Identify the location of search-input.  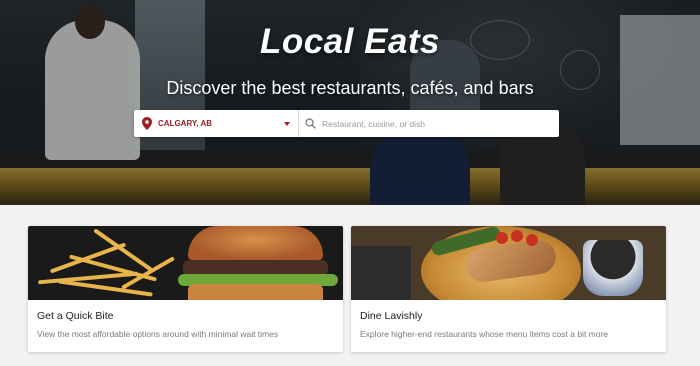
(432, 123).